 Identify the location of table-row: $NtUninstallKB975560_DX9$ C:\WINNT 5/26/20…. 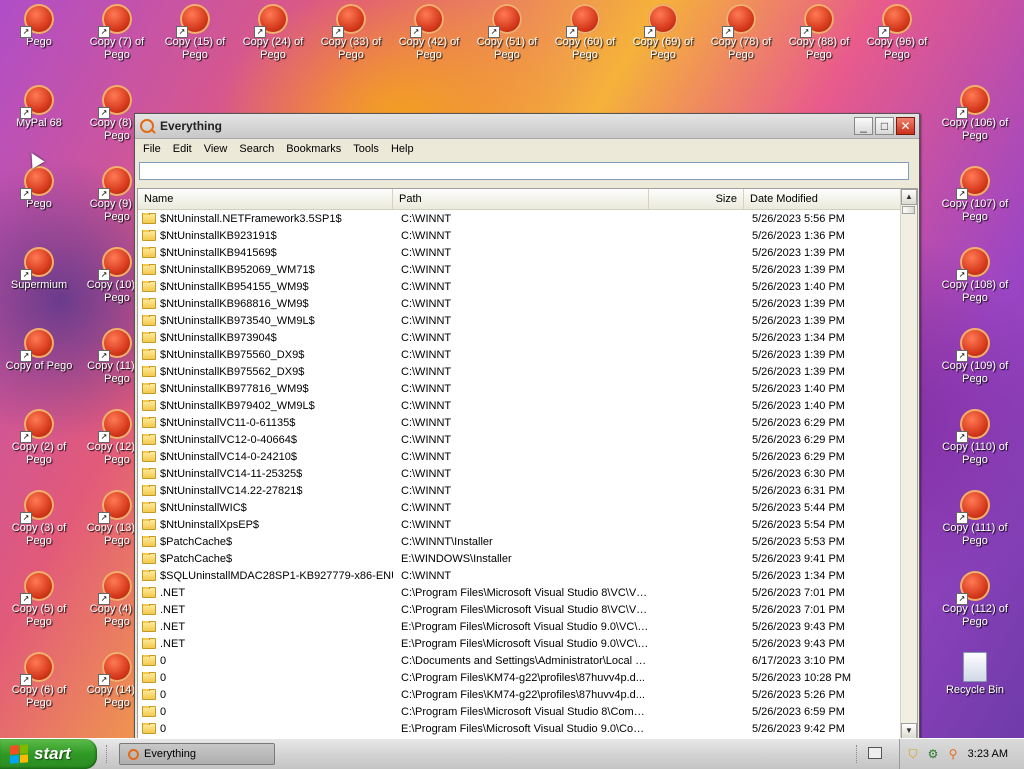
(519, 354).